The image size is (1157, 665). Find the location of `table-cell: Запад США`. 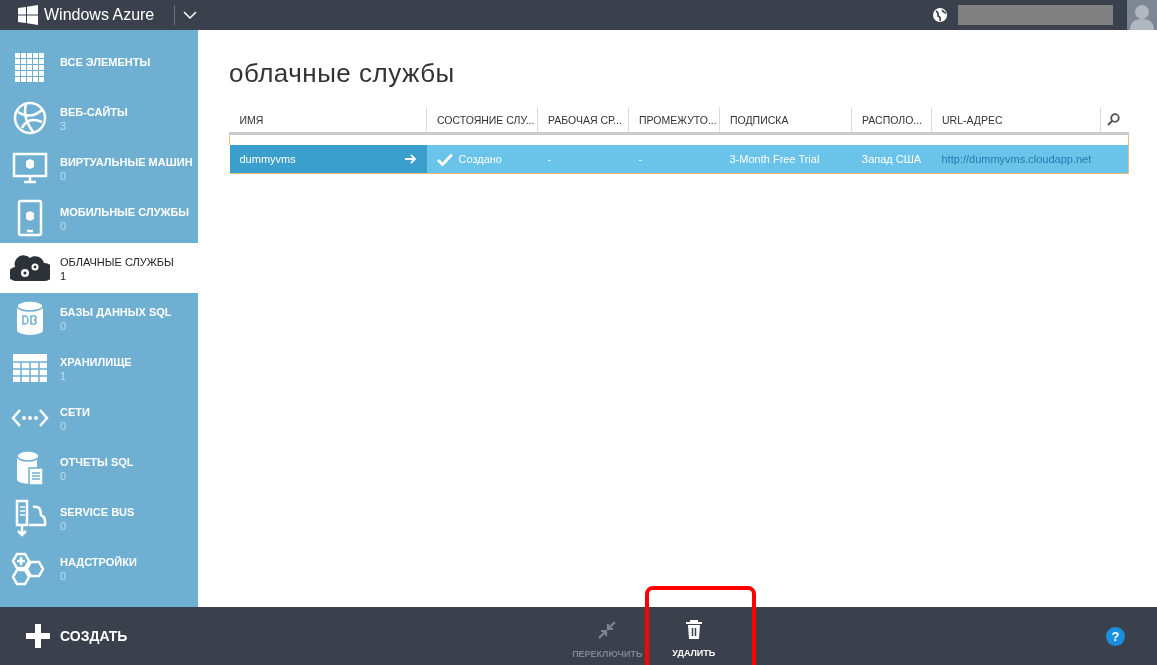

table-cell: Запад США is located at coordinates (891, 159).